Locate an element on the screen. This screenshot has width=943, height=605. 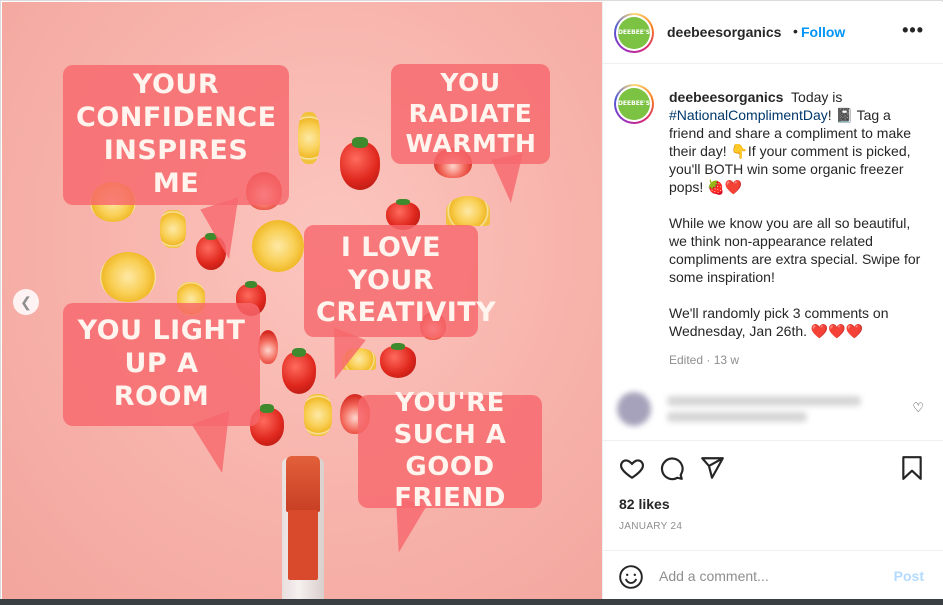
post-date: JANUARY 24 is located at coordinates (650, 526).